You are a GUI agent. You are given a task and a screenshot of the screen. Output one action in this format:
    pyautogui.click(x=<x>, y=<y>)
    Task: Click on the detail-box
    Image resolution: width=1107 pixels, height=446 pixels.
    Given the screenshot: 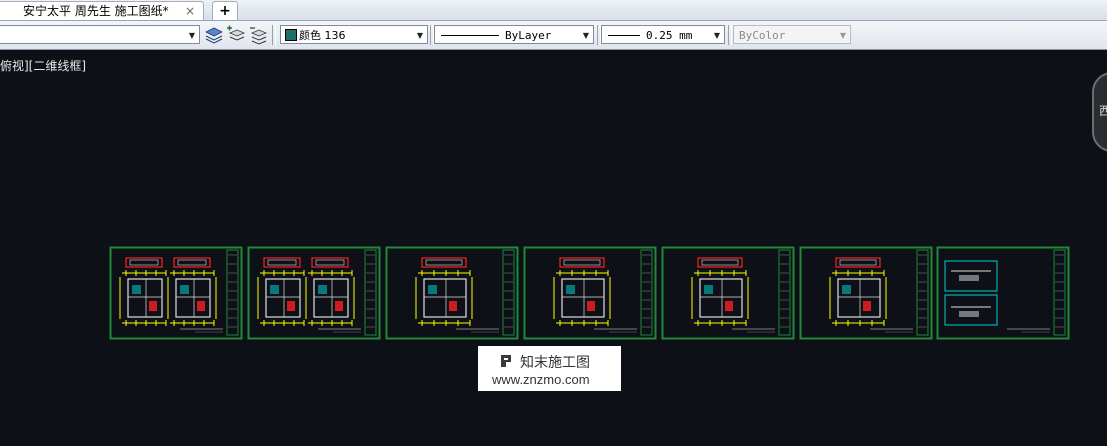 What is the action you would take?
    pyautogui.click(x=971, y=310)
    